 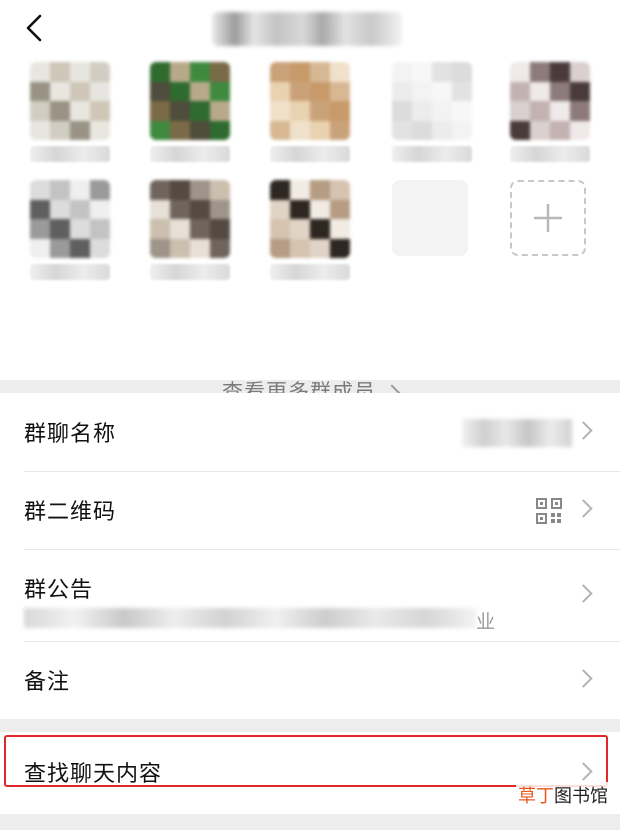 What do you see at coordinates (536, 796) in the screenshot?
I see `watermark-accent: 草丁` at bounding box center [536, 796].